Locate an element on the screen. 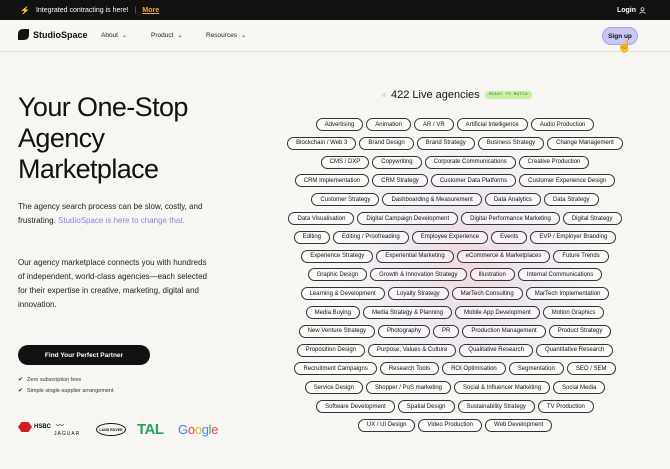  service-tag: CRM Strategy is located at coordinates (400, 181).